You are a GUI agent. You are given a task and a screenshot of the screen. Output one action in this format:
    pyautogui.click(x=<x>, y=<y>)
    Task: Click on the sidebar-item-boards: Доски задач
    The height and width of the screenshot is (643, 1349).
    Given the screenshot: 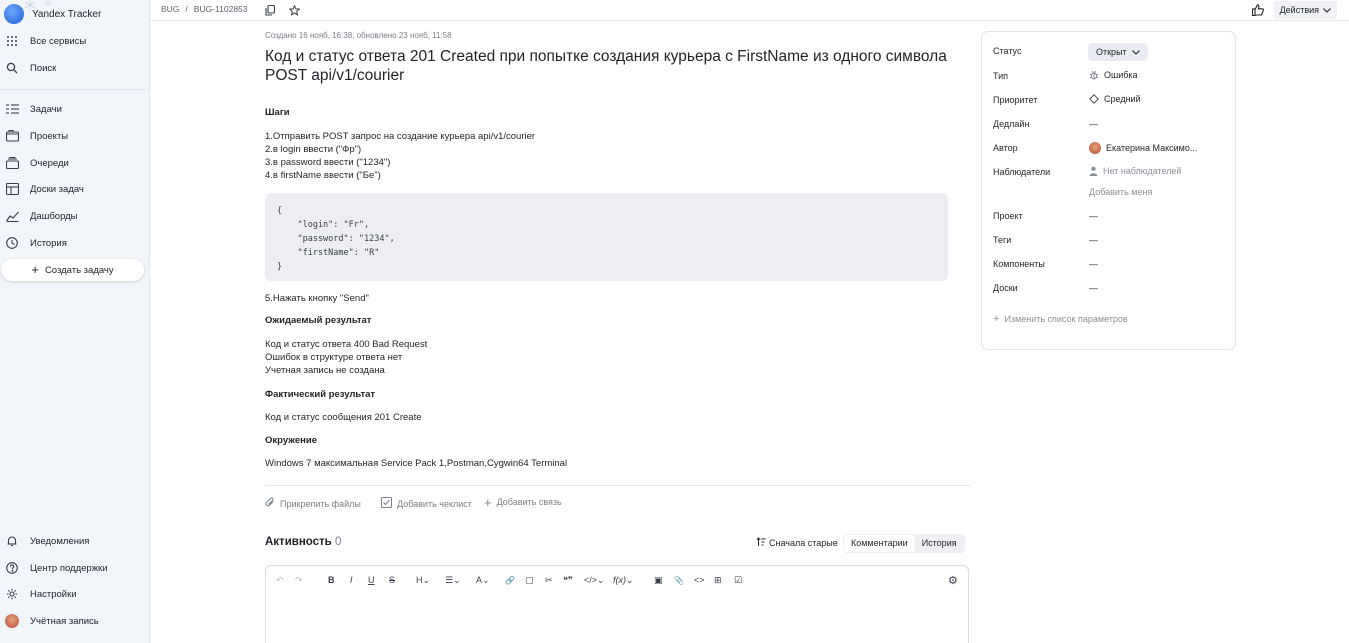 What is the action you would take?
    pyautogui.click(x=75, y=189)
    